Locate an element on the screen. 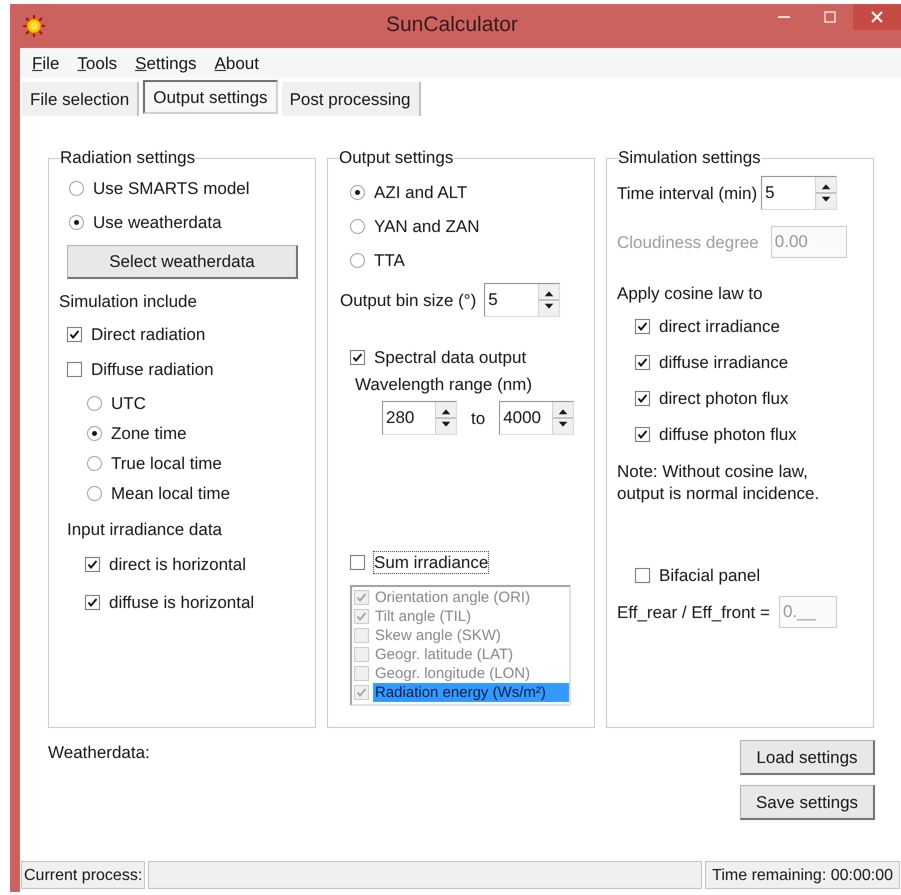 Image resolution: width=901 pixels, height=895 pixels. tab: Post processing is located at coordinates (351, 99).